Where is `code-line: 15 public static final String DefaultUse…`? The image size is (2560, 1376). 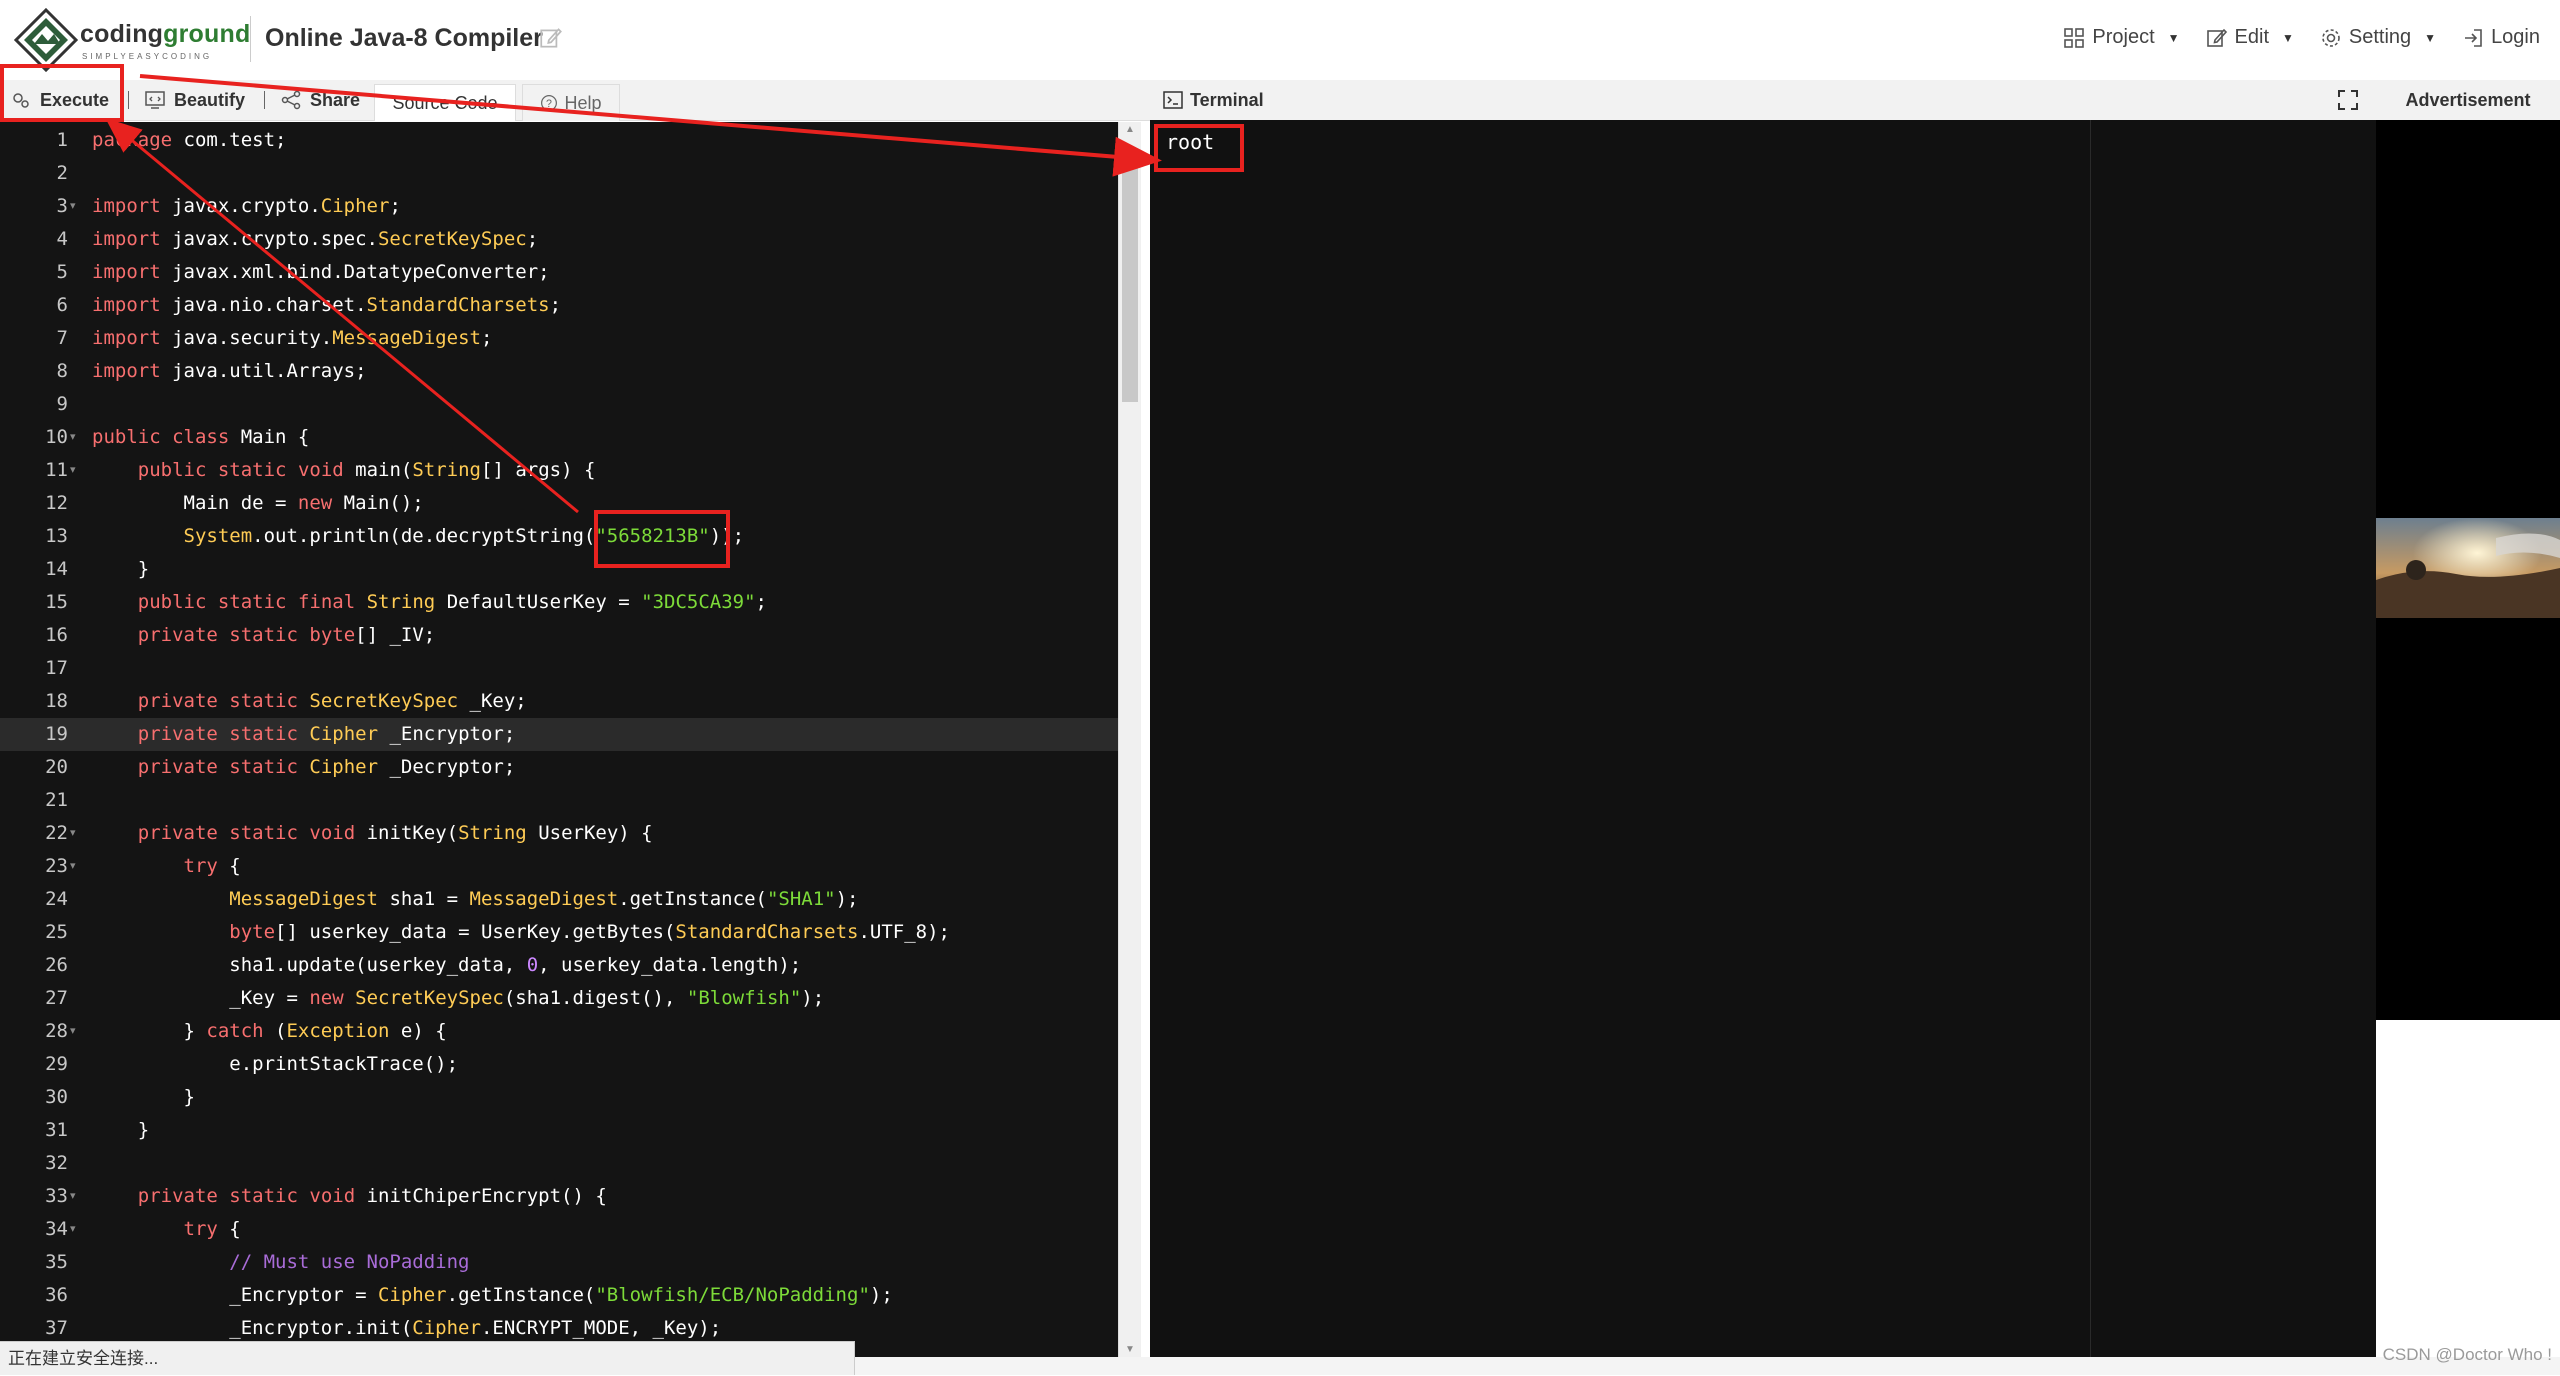 code-line: 15 public static final String DefaultUse… is located at coordinates (559, 602).